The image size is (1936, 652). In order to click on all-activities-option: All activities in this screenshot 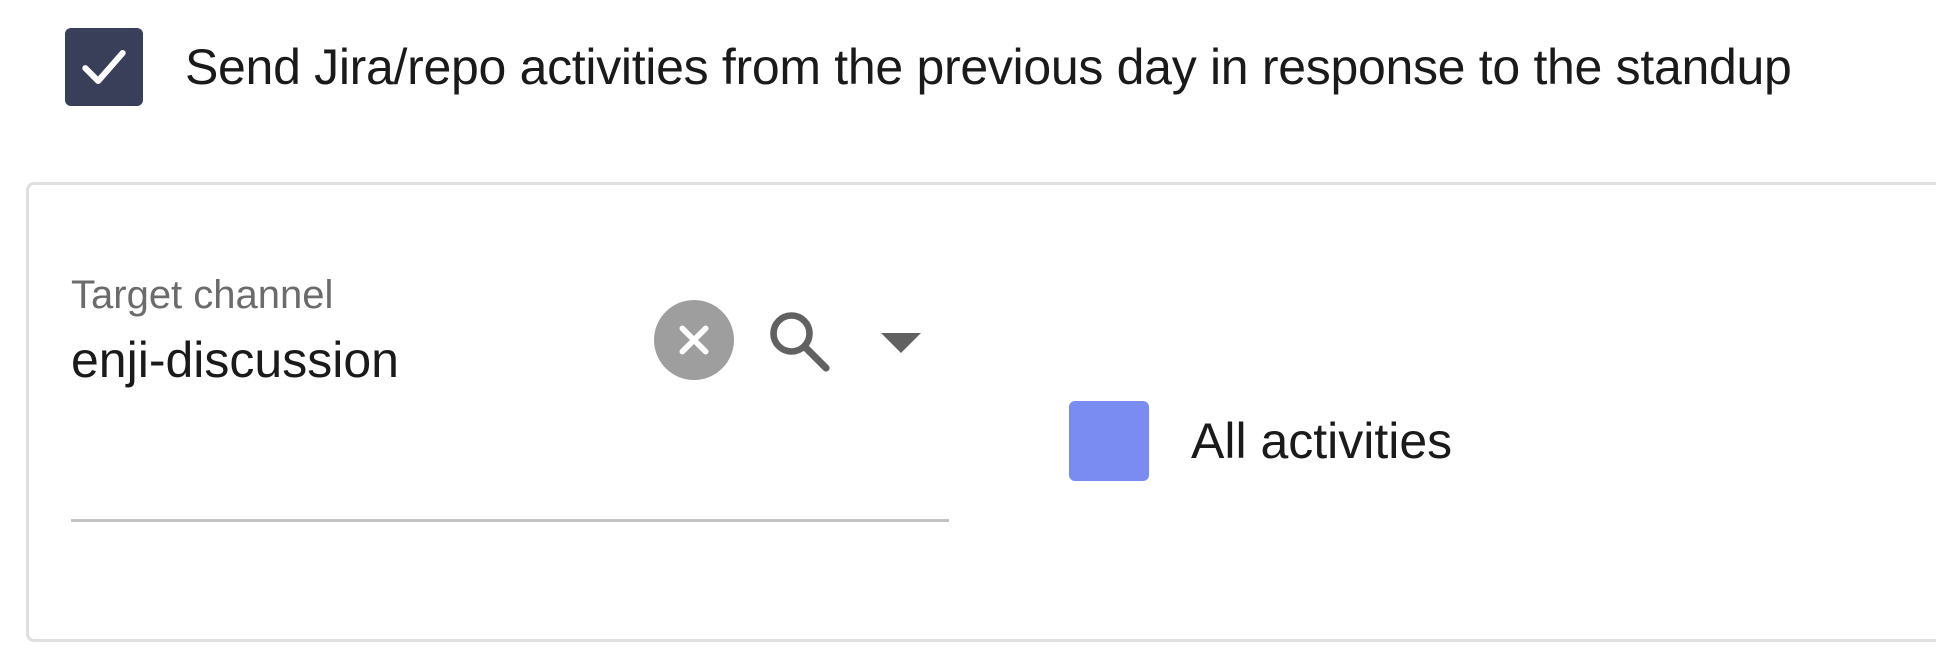, I will do `click(1260, 441)`.